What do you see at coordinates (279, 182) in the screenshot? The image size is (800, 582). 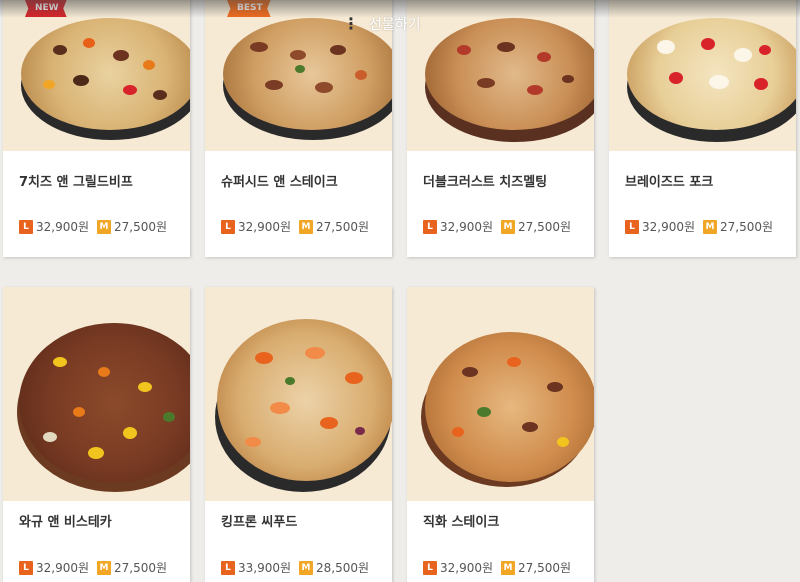 I see `menu-title: 슈퍼시드 앤 스테이크` at bounding box center [279, 182].